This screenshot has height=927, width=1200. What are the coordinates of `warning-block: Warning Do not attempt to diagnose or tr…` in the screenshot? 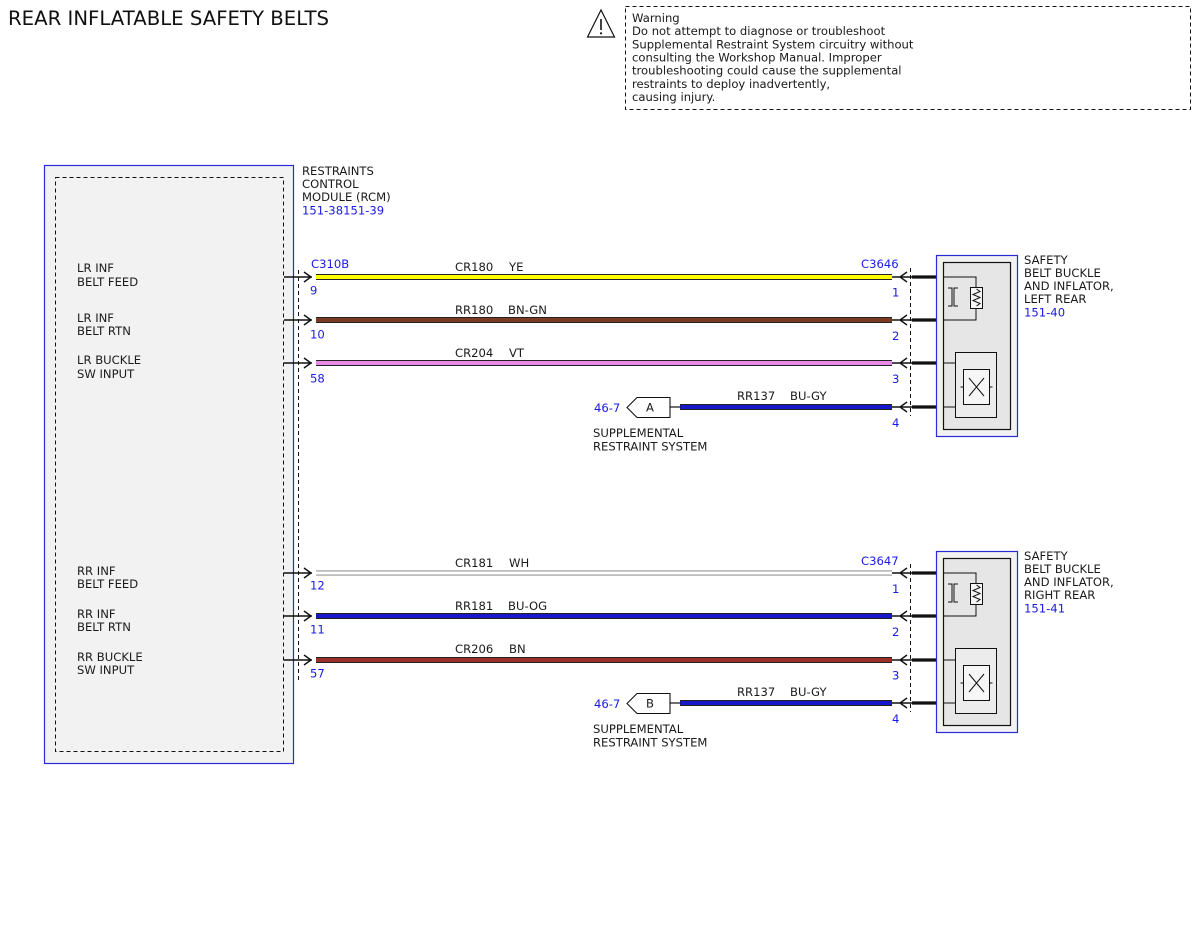 It's located at (888, 58).